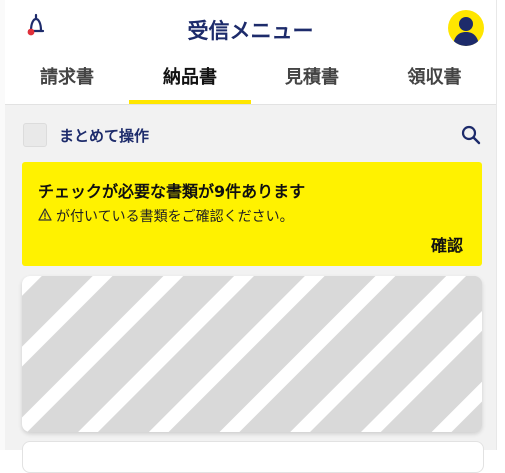  What do you see at coordinates (175, 217) in the screenshot?
I see `notice-body-text: が付いている書類をご確認ください。` at bounding box center [175, 217].